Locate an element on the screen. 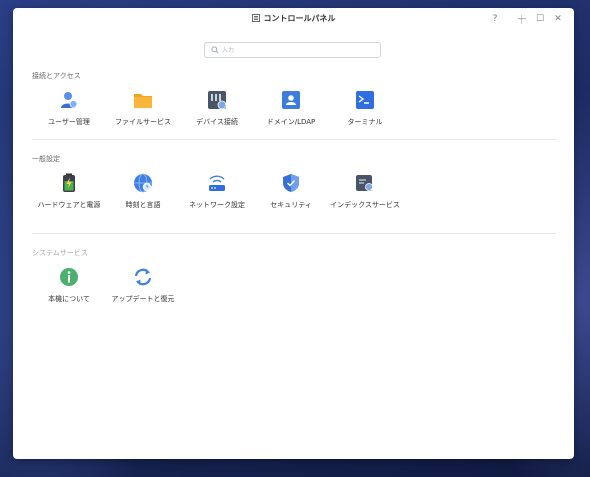 The image size is (590, 477). device-connection-button: デバイス接続 is located at coordinates (217, 108).